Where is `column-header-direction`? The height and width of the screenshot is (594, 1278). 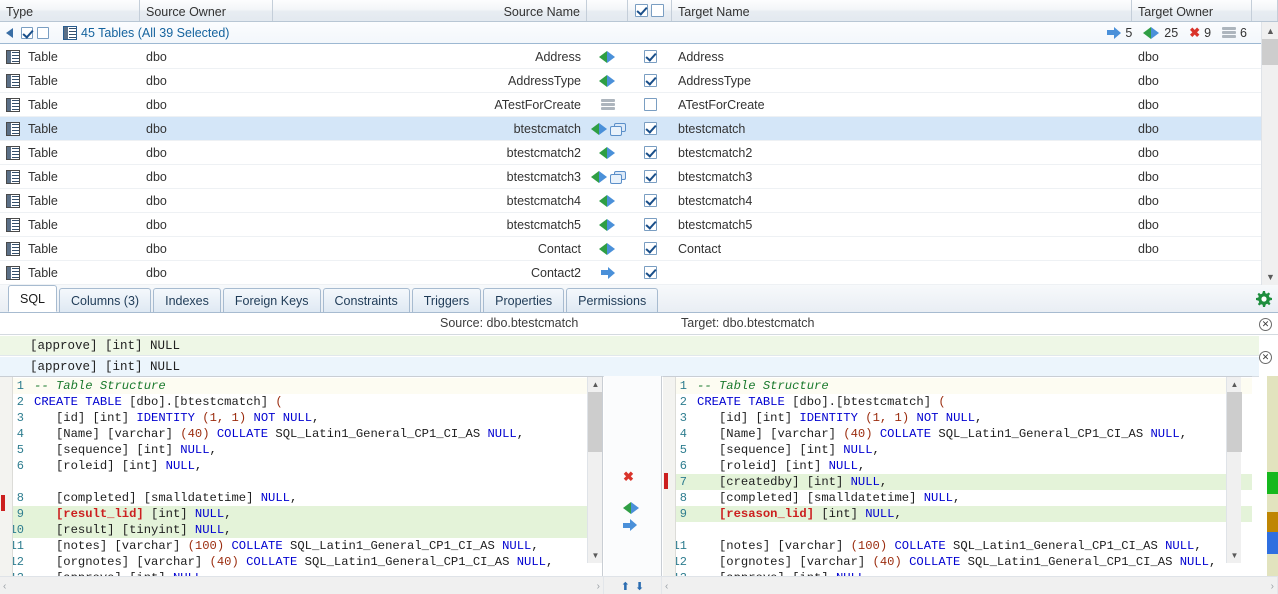 column-header-direction is located at coordinates (607, 10).